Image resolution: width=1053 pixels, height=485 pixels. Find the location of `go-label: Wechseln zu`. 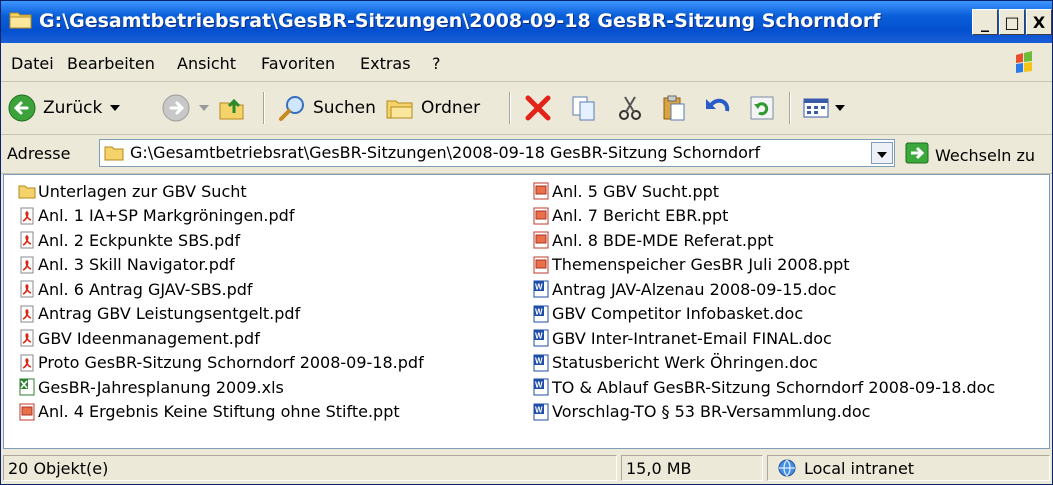

go-label: Wechseln zu is located at coordinates (985, 155).